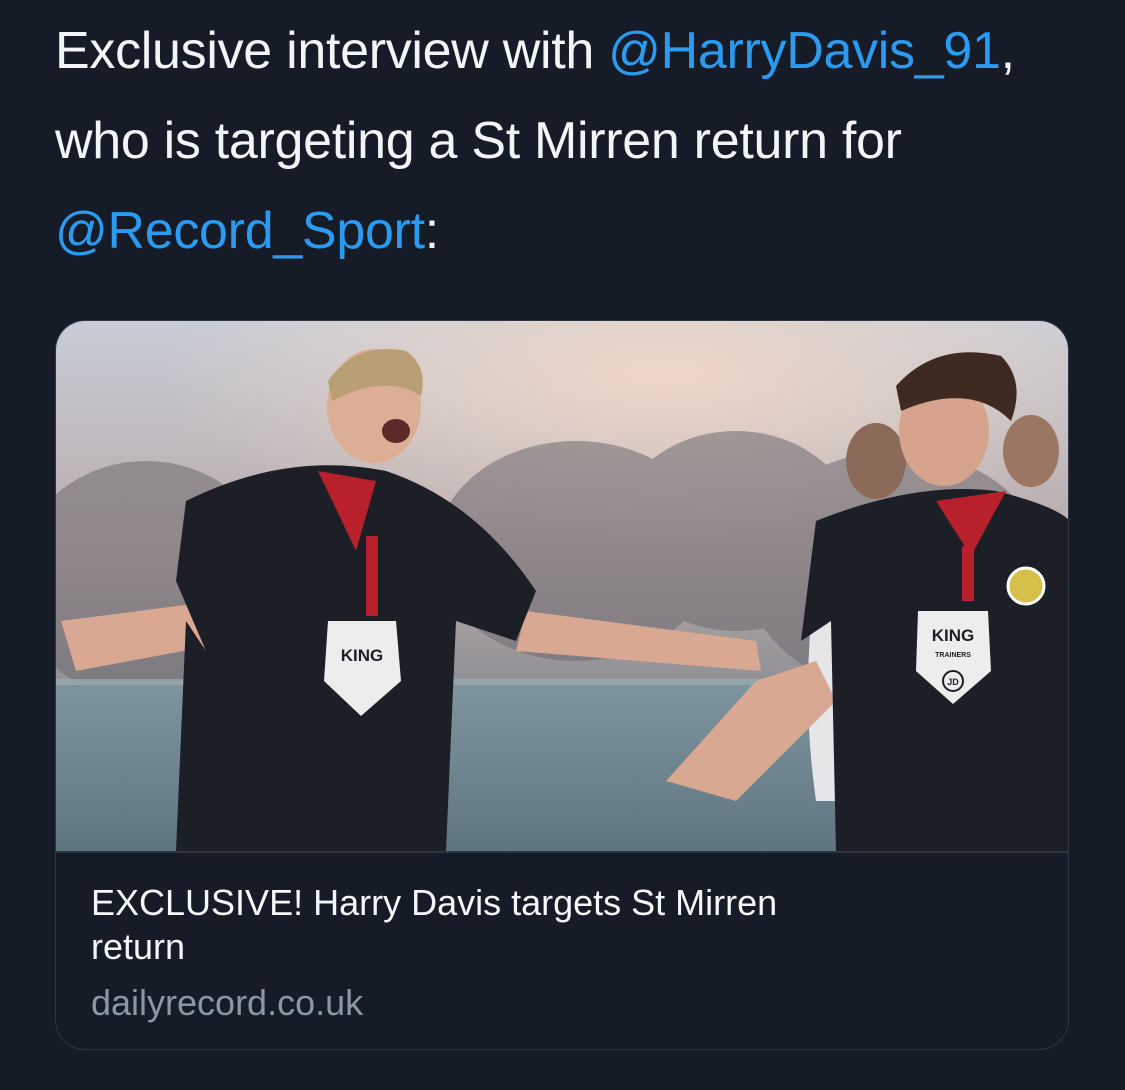  I want to click on mention-harry-davis-link: @HarryDavis_91, so click(804, 51).